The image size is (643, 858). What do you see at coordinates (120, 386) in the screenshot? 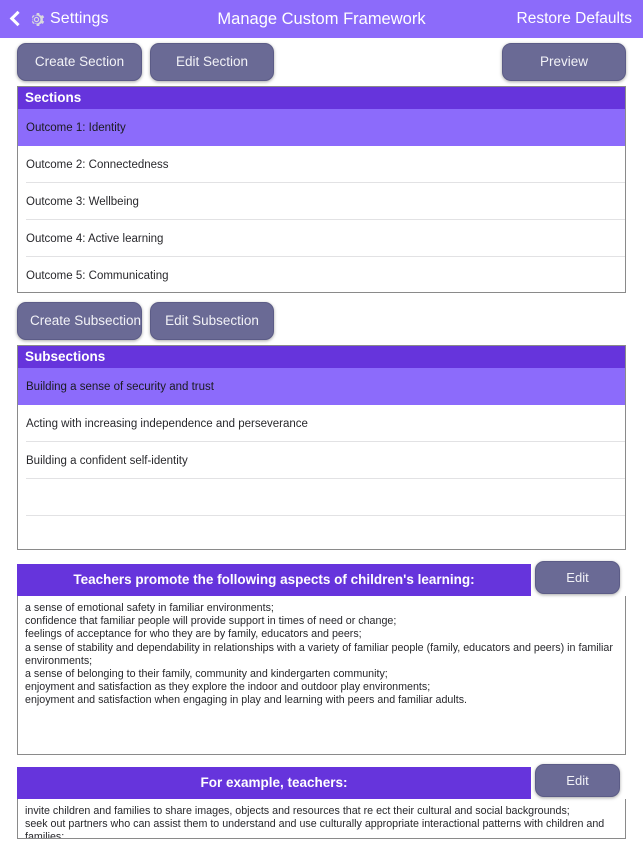
I see `list-item-label: Building a sense of security and trust` at bounding box center [120, 386].